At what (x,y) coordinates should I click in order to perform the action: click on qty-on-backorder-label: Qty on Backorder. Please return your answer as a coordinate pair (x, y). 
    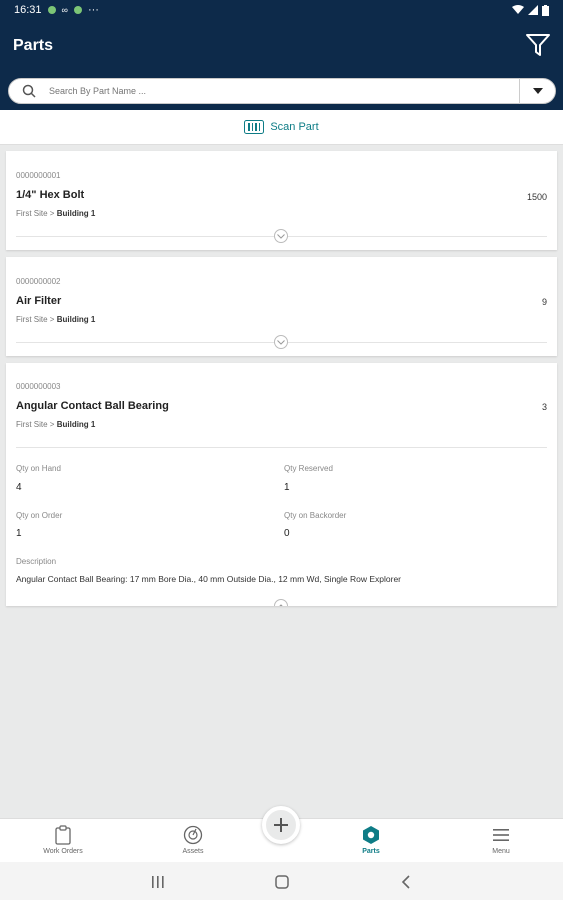
    Looking at the image, I should click on (315, 515).